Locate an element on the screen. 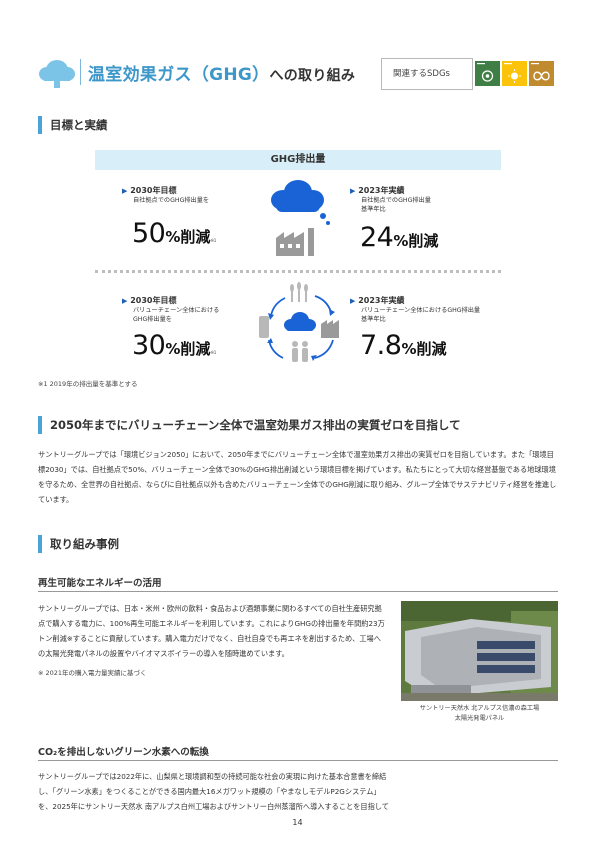 The height and width of the screenshot is (842, 595). sdg-13-climate-icon is located at coordinates (487, 73).